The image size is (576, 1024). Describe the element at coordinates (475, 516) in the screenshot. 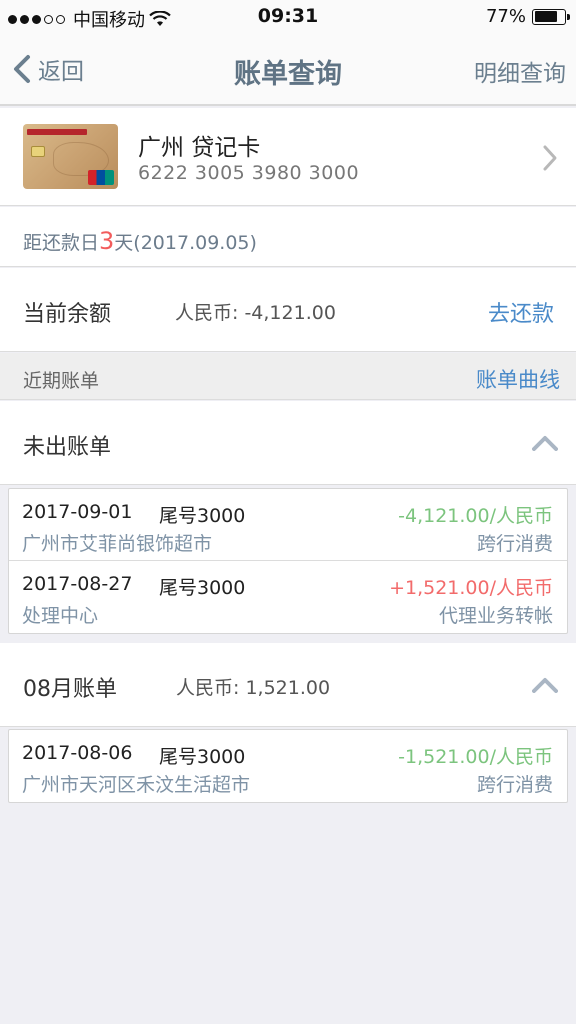

I see `txn-amount: -4,121.00/人民币` at that location.